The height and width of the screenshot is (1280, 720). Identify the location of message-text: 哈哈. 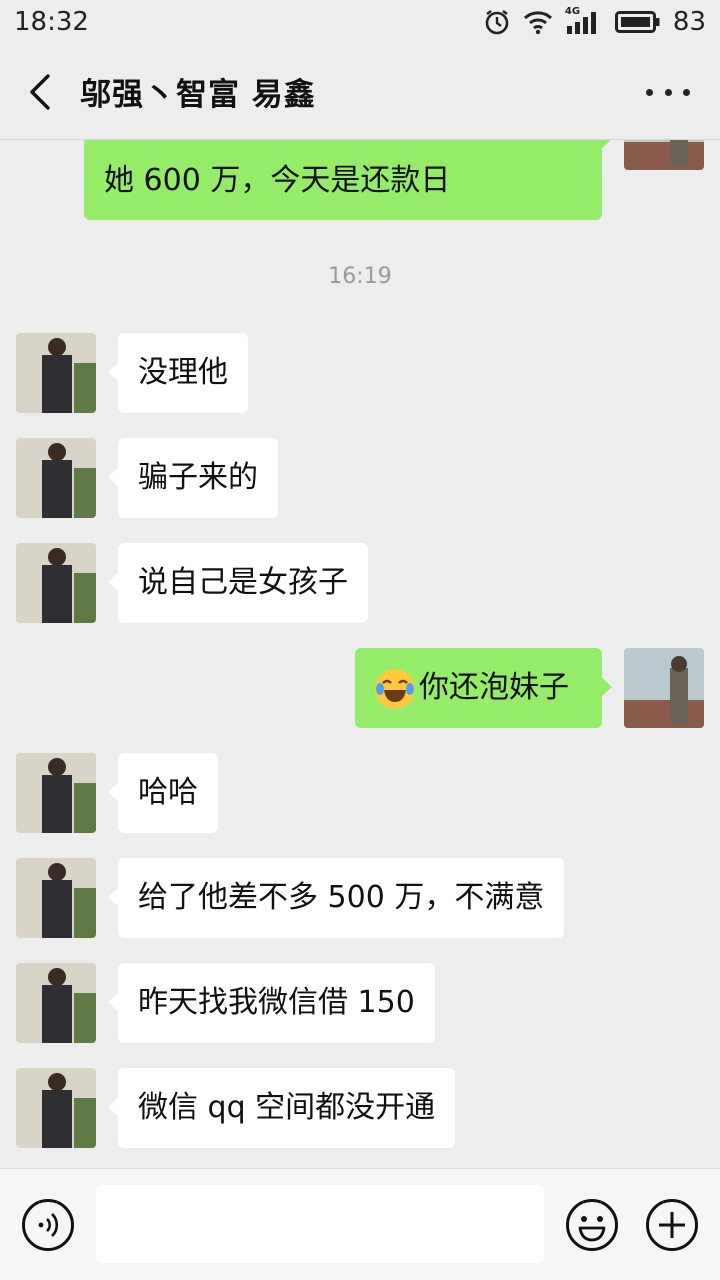
(168, 792).